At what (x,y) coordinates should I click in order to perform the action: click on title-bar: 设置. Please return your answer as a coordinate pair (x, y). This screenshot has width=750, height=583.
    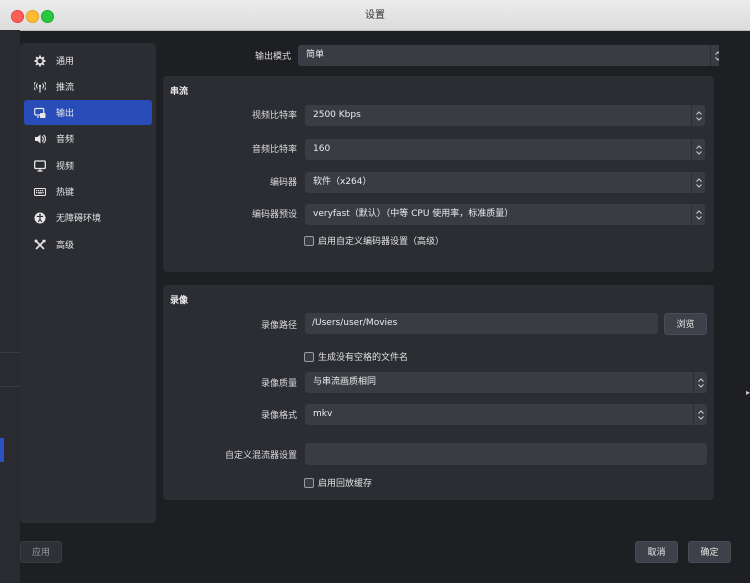
    Looking at the image, I should click on (375, 15).